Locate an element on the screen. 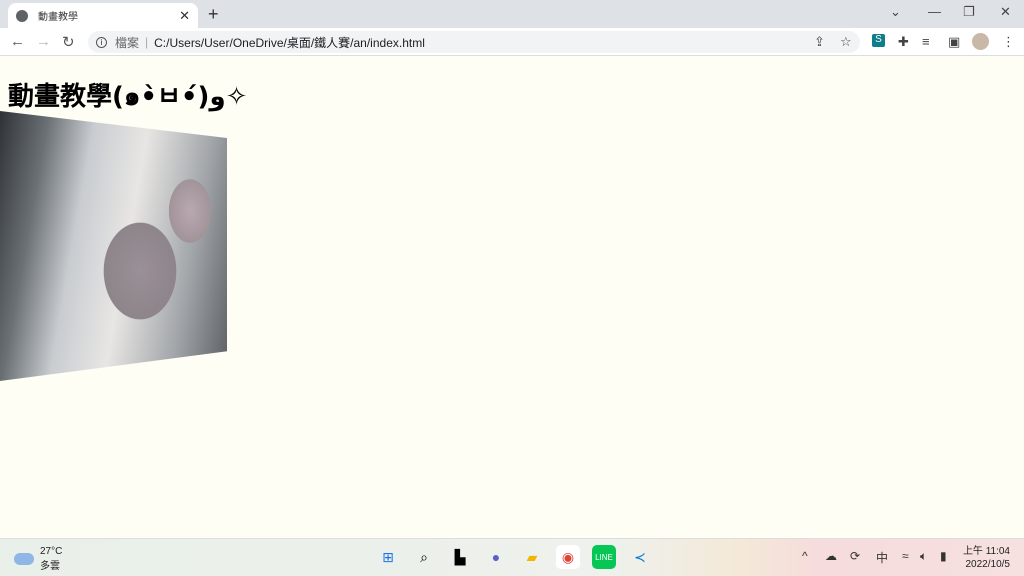  wifi-icon: ≈ is located at coordinates (905, 556).